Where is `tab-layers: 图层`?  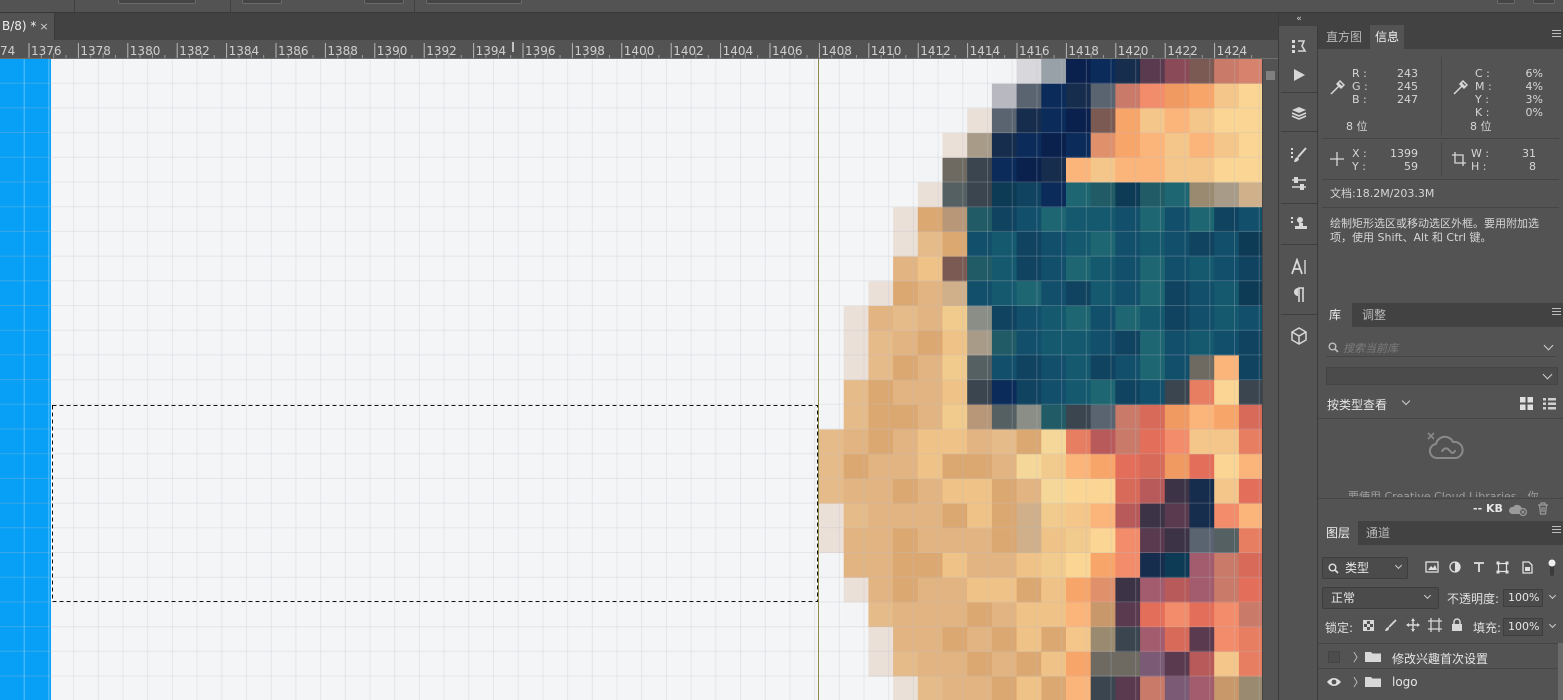
tab-layers: 图层 is located at coordinates (1338, 533).